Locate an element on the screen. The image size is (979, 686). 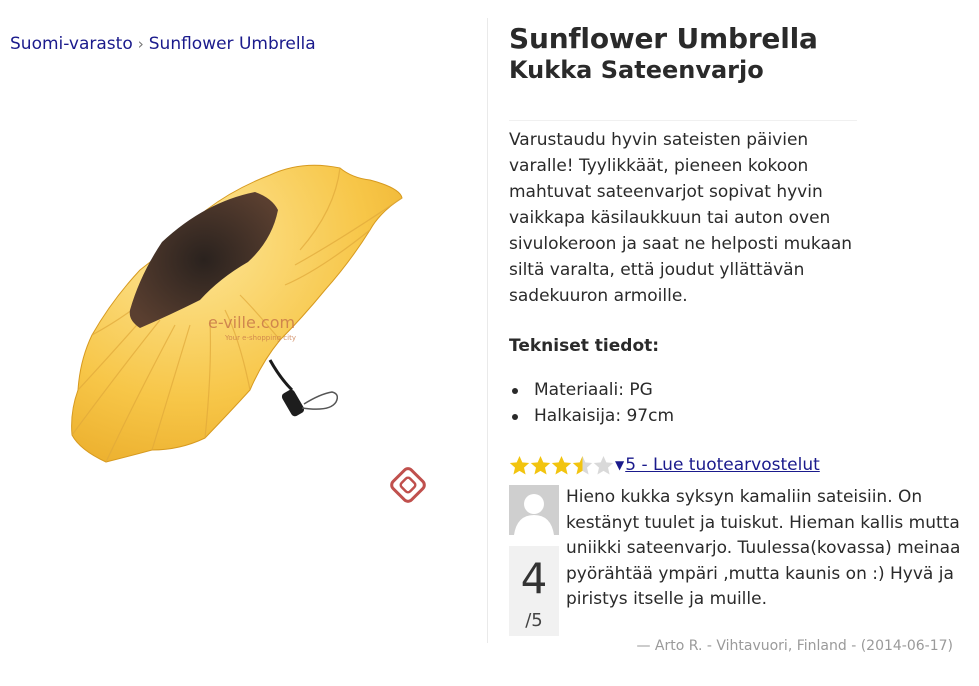
rating-row: ▼ 5 - Lue tuotearvostelut is located at coordinates (664, 465).